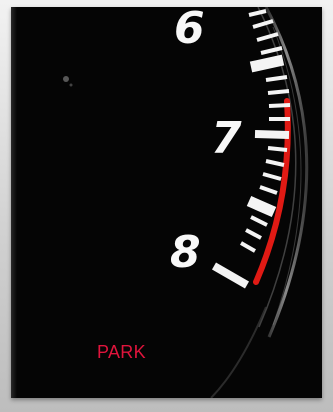 The height and width of the screenshot is (412, 333). Describe the element at coordinates (66, 79) in the screenshot. I see `glass-speck` at that location.